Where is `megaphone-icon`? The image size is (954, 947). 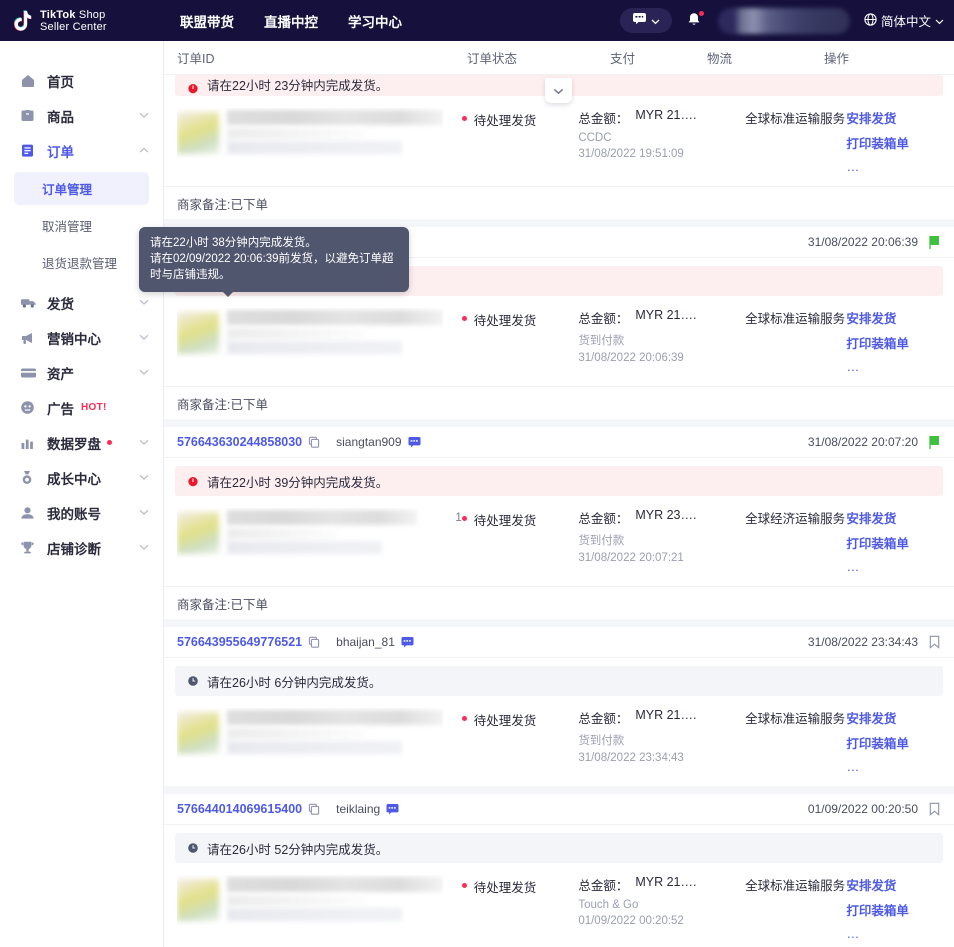
megaphone-icon is located at coordinates (28, 338).